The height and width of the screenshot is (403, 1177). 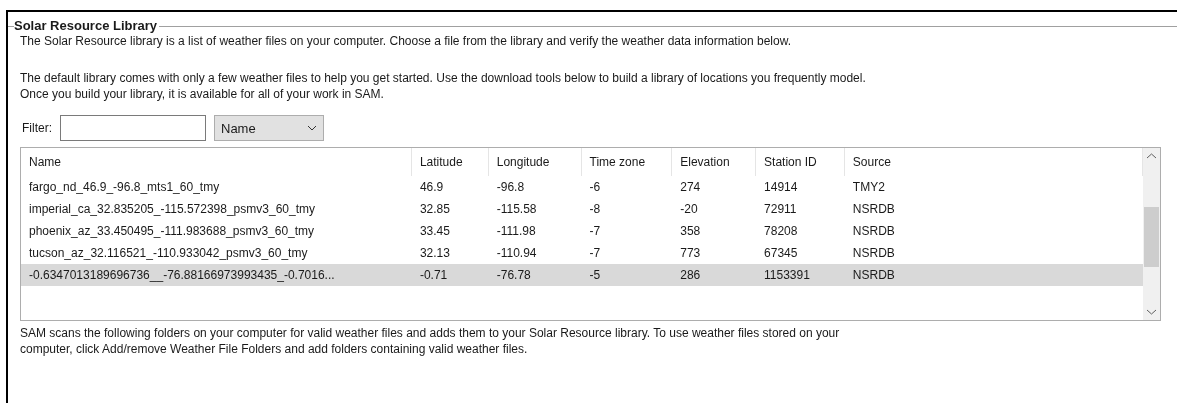 I want to click on description-text: The default library comes with only a few weather files to help you get started. Use the download tools below to build a library of locations you frequently model. Once you build your library, it is available for all of your work in SAM., so click(x=443, y=86).